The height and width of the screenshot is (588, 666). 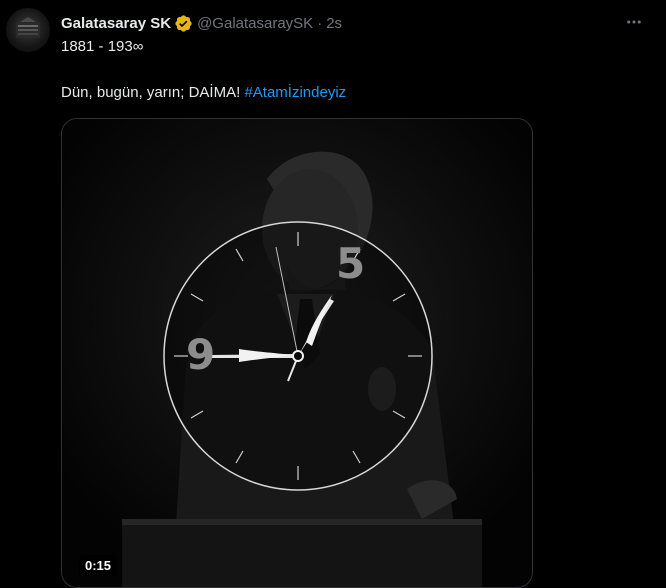 I want to click on tweet-text-line2: Dün, bugün, yarın; DAİMA! #Atamİzindeyiz, so click(x=203, y=92).